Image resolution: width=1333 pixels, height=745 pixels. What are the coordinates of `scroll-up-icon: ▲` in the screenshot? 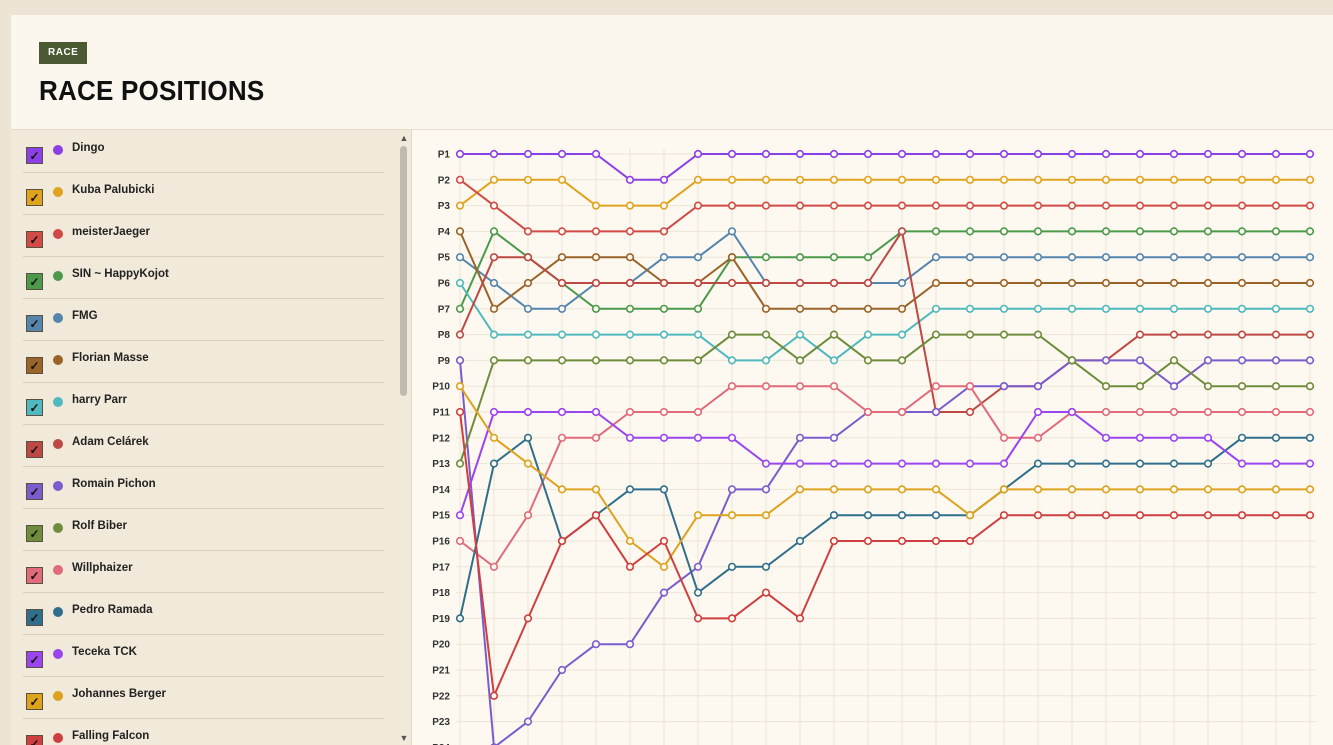 It's located at (404, 138).